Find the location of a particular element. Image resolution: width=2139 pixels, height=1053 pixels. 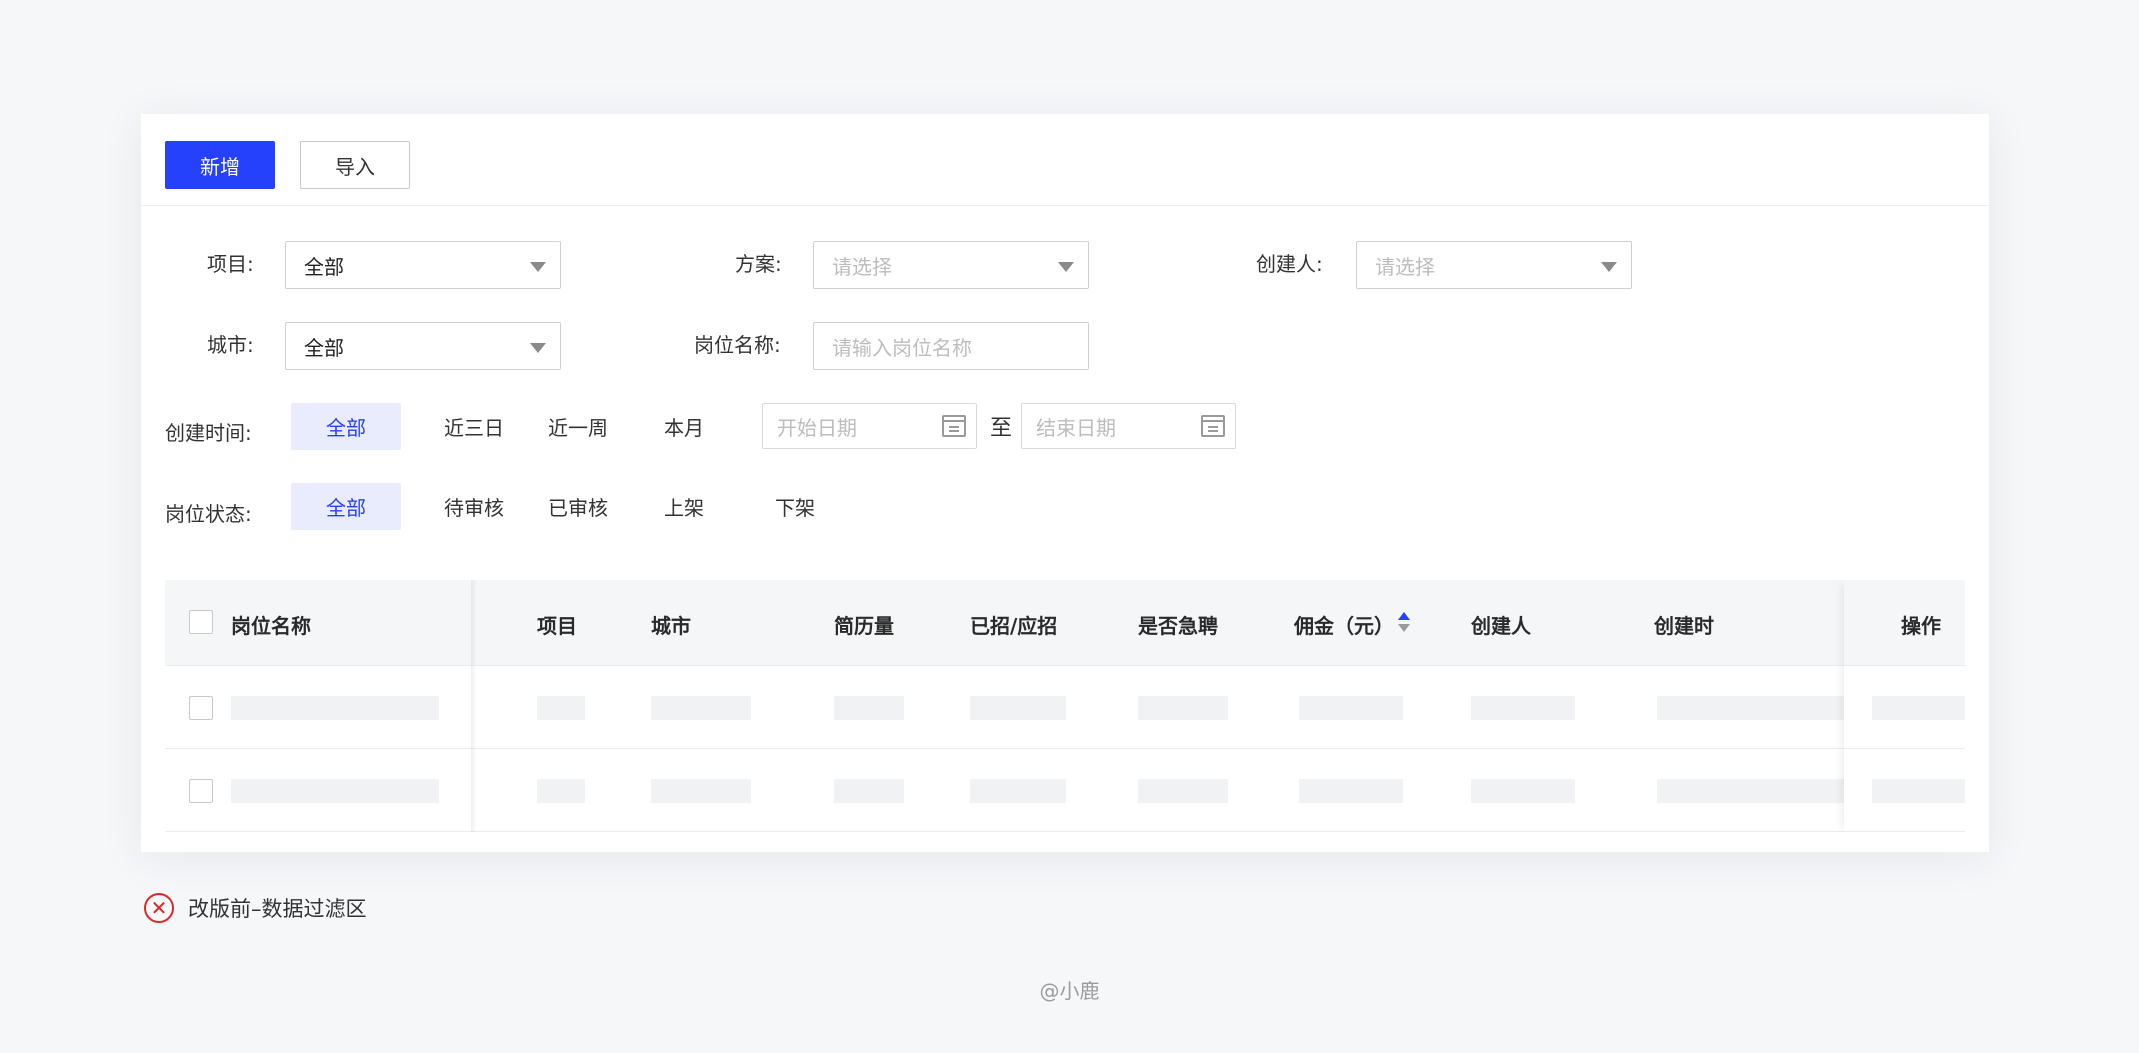

status-option-unlisted: 下架 is located at coordinates (795, 506).